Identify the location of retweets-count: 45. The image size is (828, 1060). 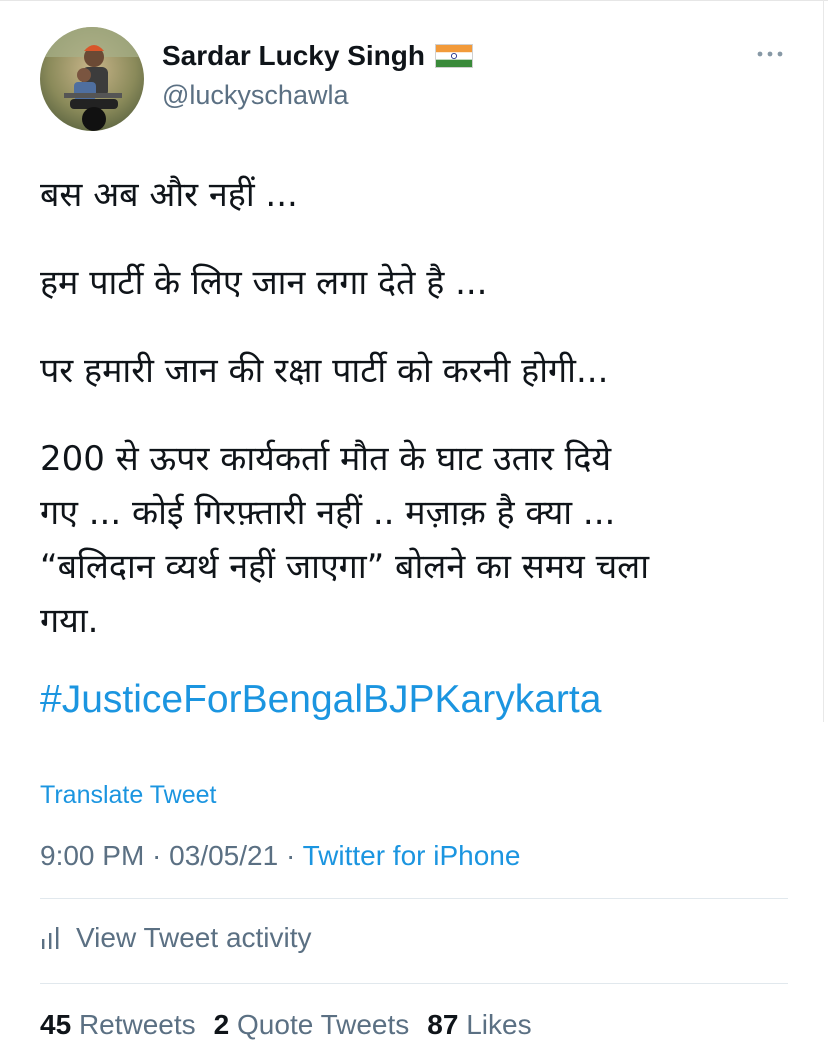
(56, 1024).